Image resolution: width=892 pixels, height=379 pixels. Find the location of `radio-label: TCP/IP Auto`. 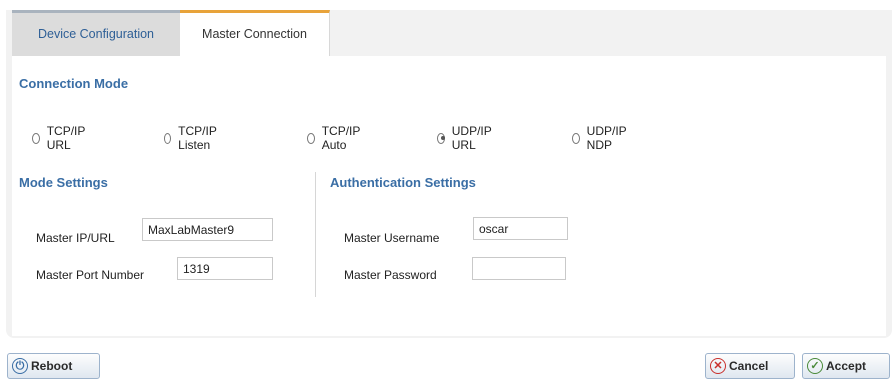

radio-label: TCP/IP Auto is located at coordinates (341, 138).